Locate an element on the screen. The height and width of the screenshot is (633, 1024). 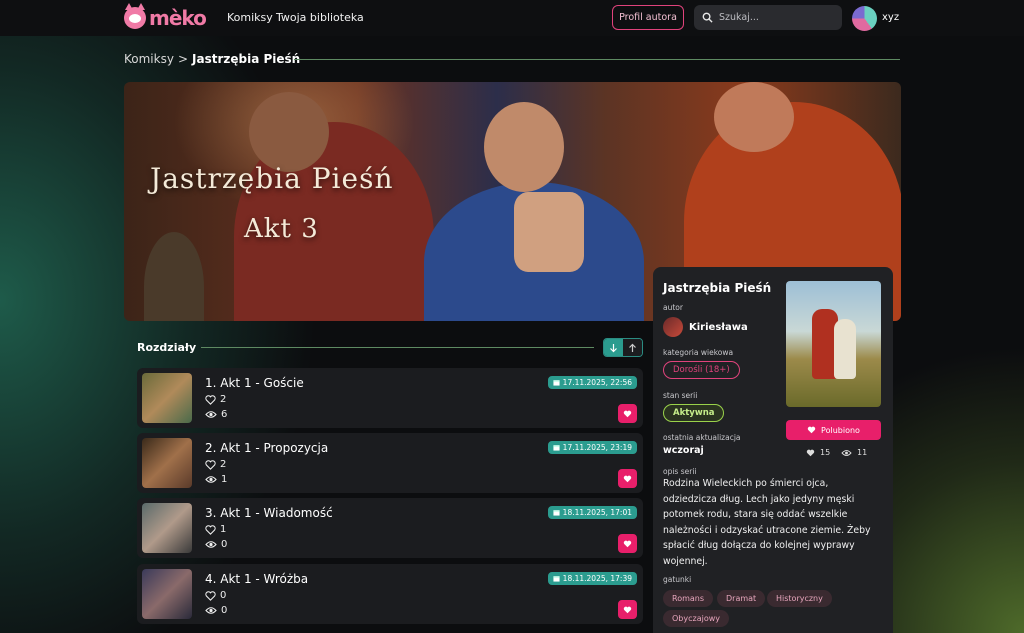
description-label: opis serii is located at coordinates (680, 471).